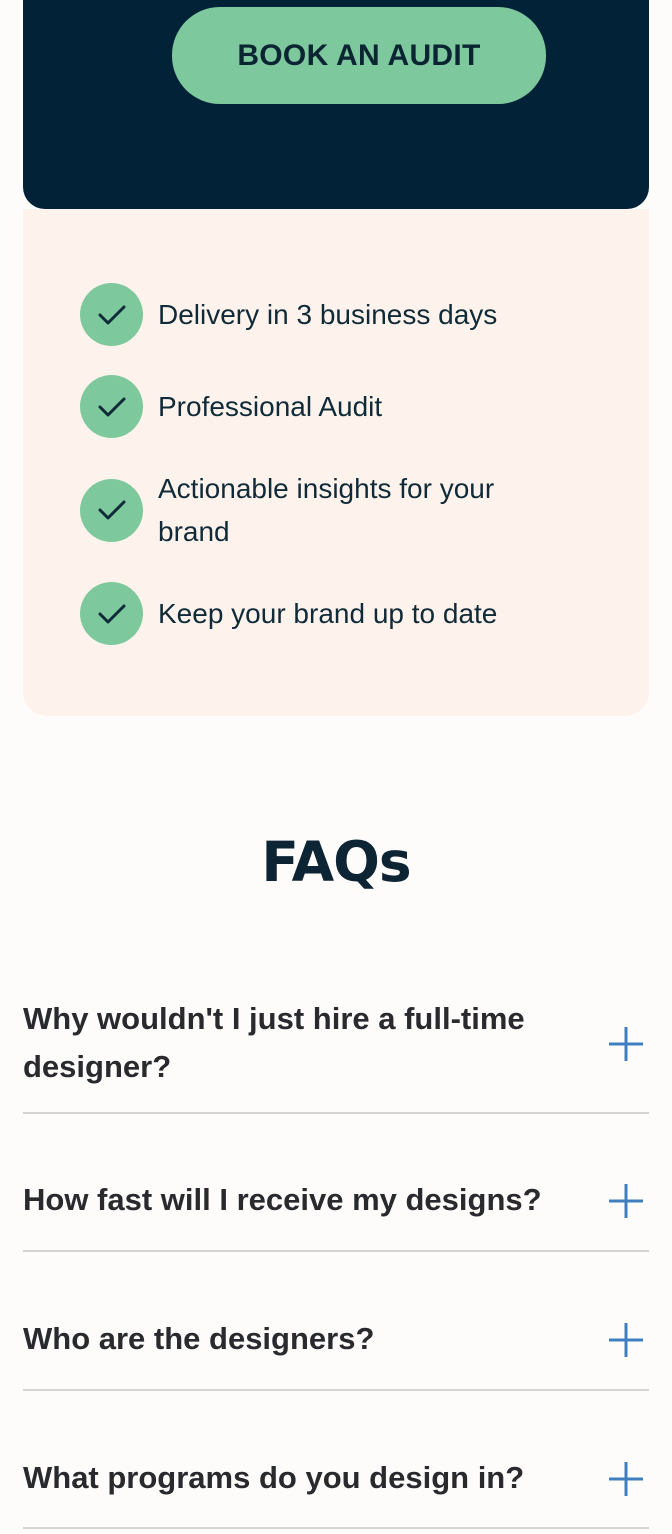 This screenshot has width=672, height=1534. Describe the element at coordinates (199, 1338) in the screenshot. I see `faq-question: Who are the designers?` at that location.